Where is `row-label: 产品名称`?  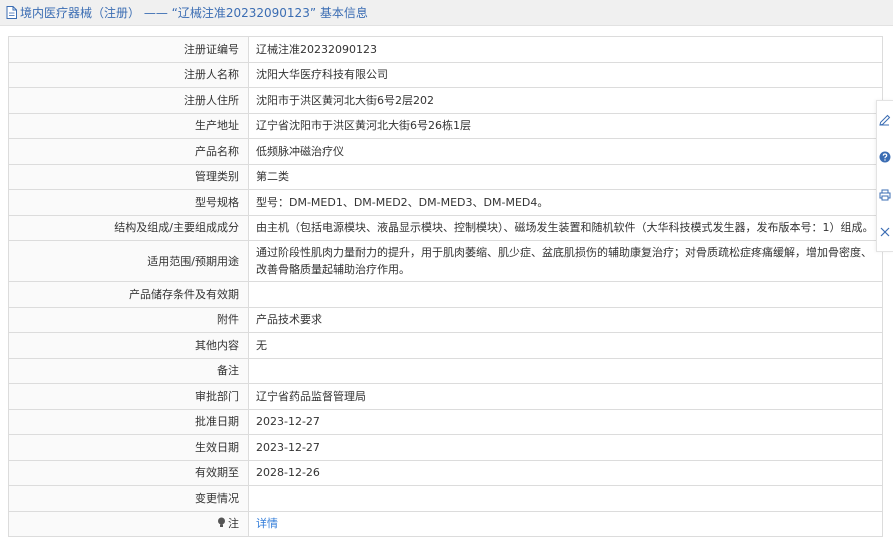 row-label: 产品名称 is located at coordinates (128, 151).